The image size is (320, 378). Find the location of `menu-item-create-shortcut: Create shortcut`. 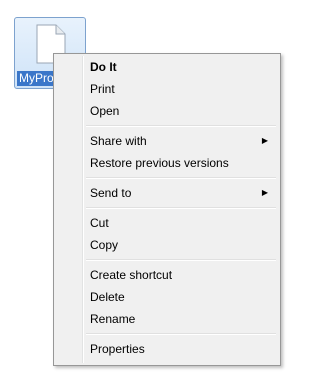

menu-item-create-shortcut: Create shortcut is located at coordinates (167, 275).